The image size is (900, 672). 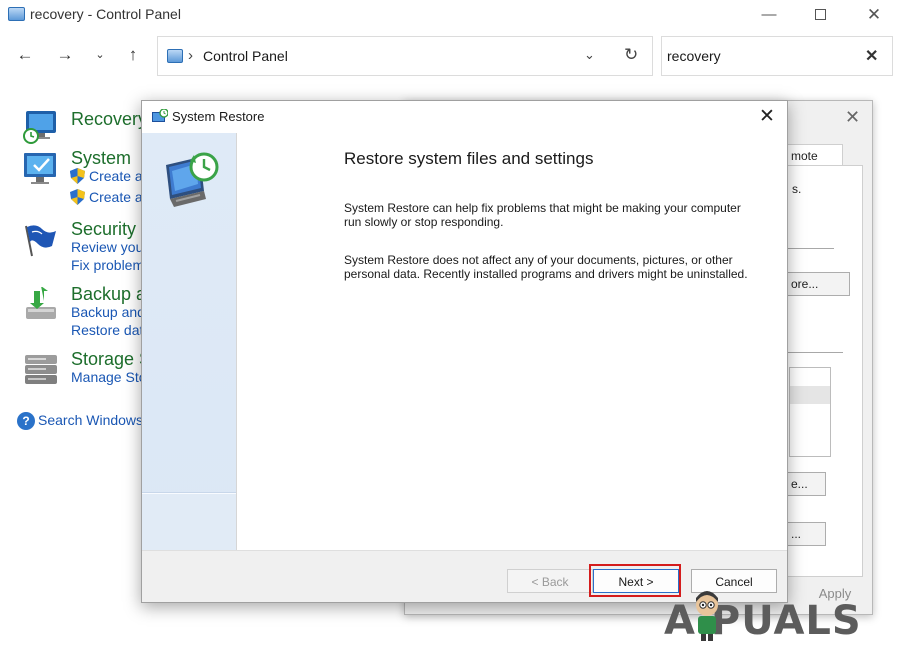 I want to click on system-restore-wizard-icon, so click(x=192, y=179).